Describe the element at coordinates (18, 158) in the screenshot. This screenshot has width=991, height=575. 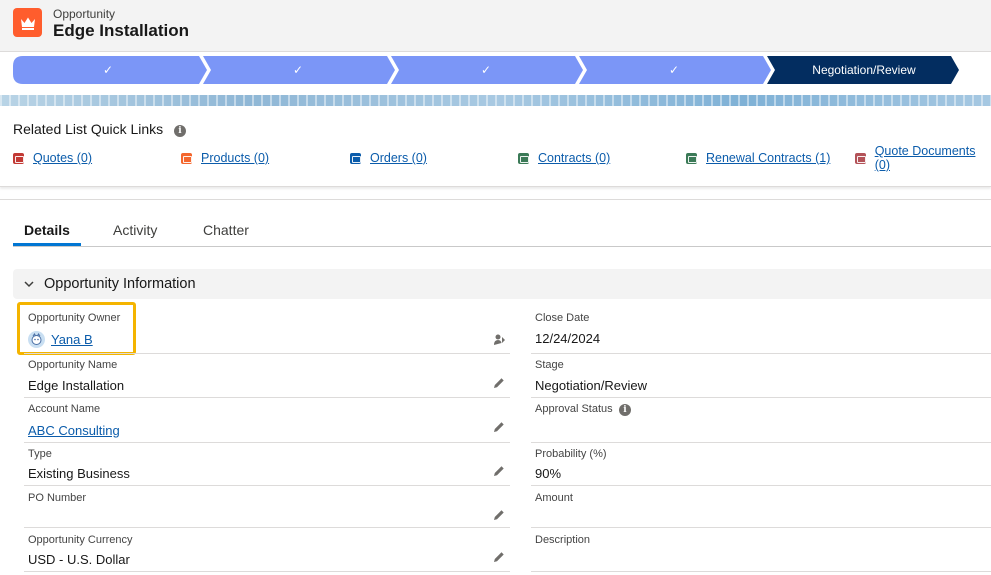
I see `quotes-icon` at that location.